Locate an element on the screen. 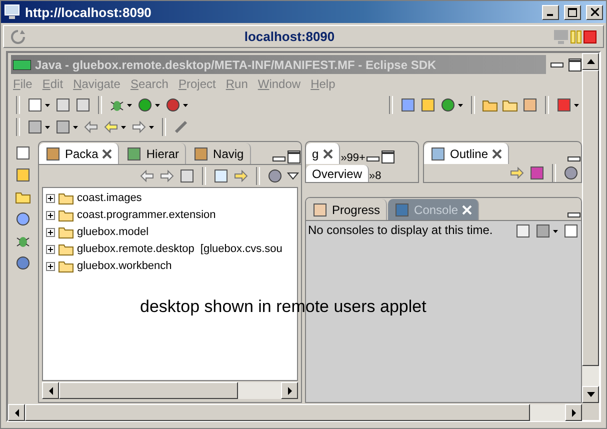 This screenshot has height=429, width=607. up-arrow-icon is located at coordinates (590, 62).